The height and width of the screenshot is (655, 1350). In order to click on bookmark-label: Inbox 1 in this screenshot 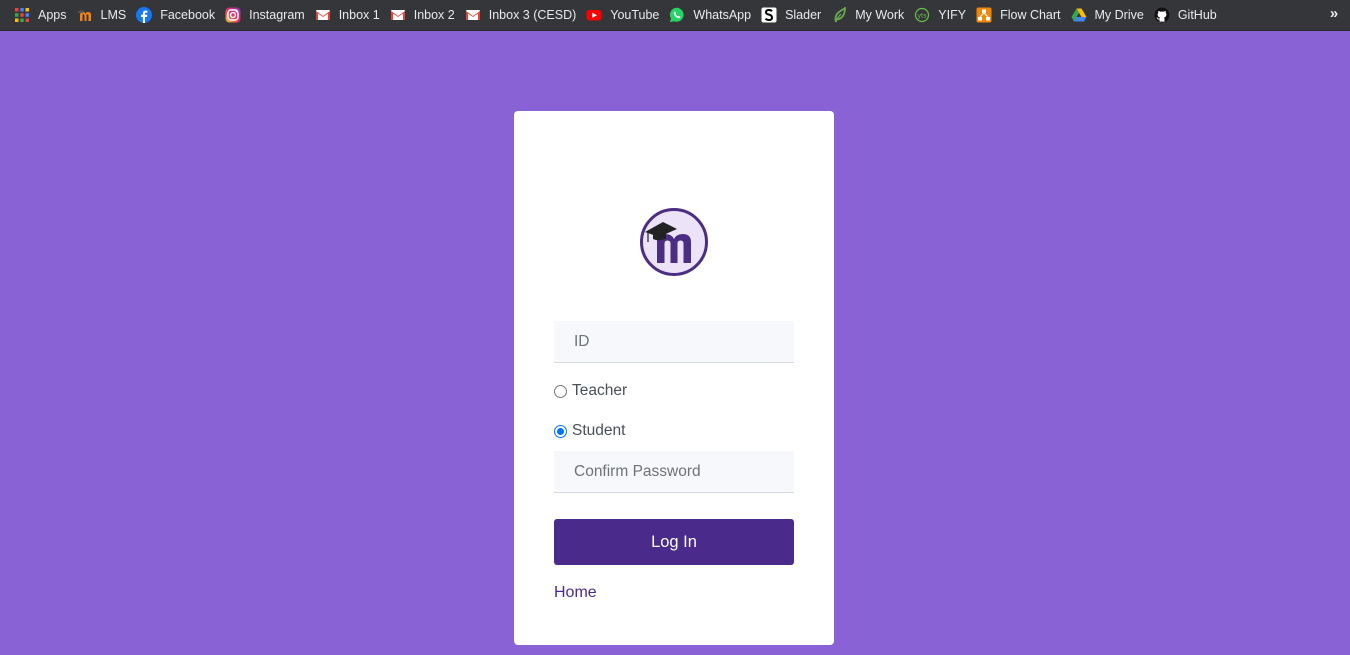, I will do `click(359, 15)`.